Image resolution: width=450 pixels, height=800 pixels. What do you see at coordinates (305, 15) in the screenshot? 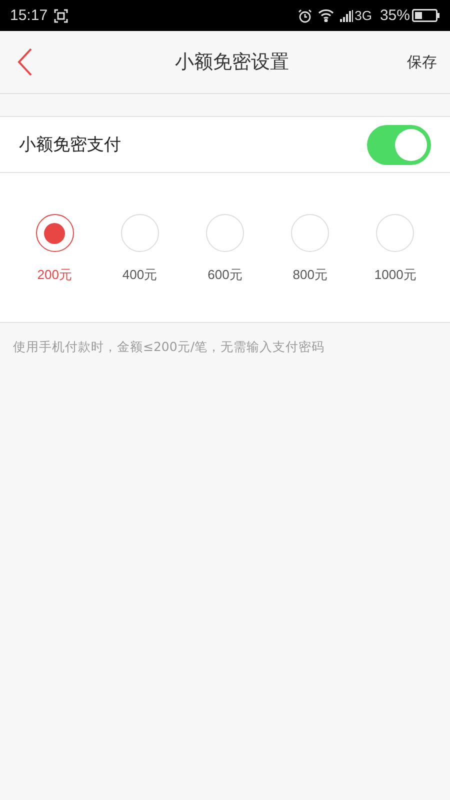
I see `alarm-icon` at bounding box center [305, 15].